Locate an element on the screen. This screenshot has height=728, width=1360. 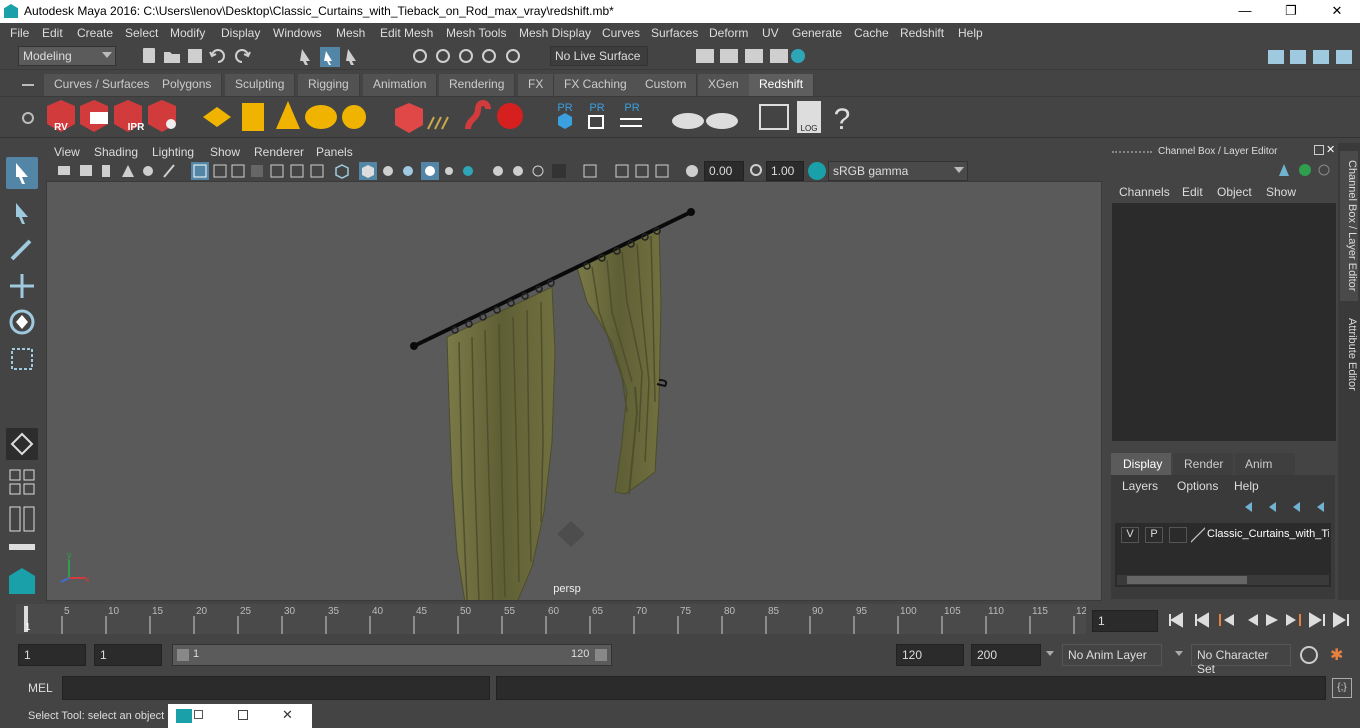
maximize-icon is located at coordinates (243, 715).